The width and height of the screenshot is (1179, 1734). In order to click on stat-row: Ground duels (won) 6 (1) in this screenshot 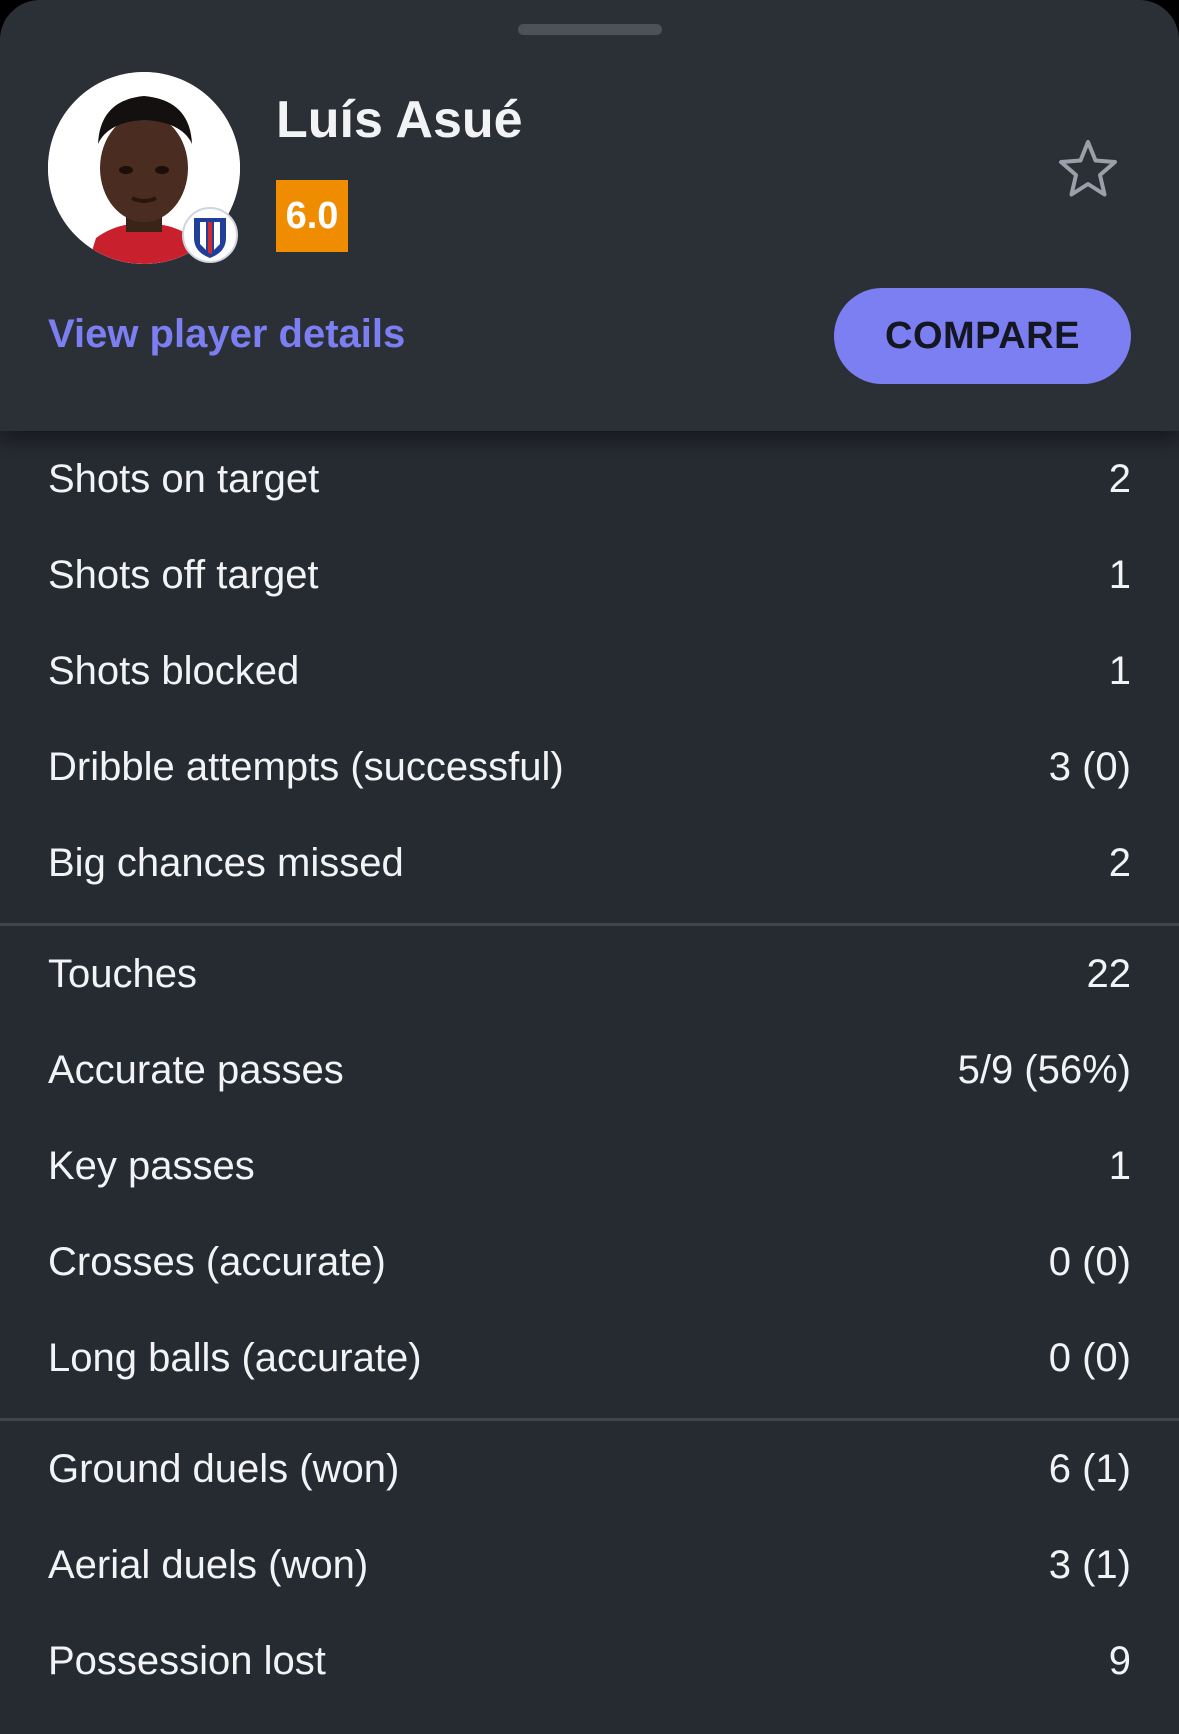, I will do `click(589, 1469)`.